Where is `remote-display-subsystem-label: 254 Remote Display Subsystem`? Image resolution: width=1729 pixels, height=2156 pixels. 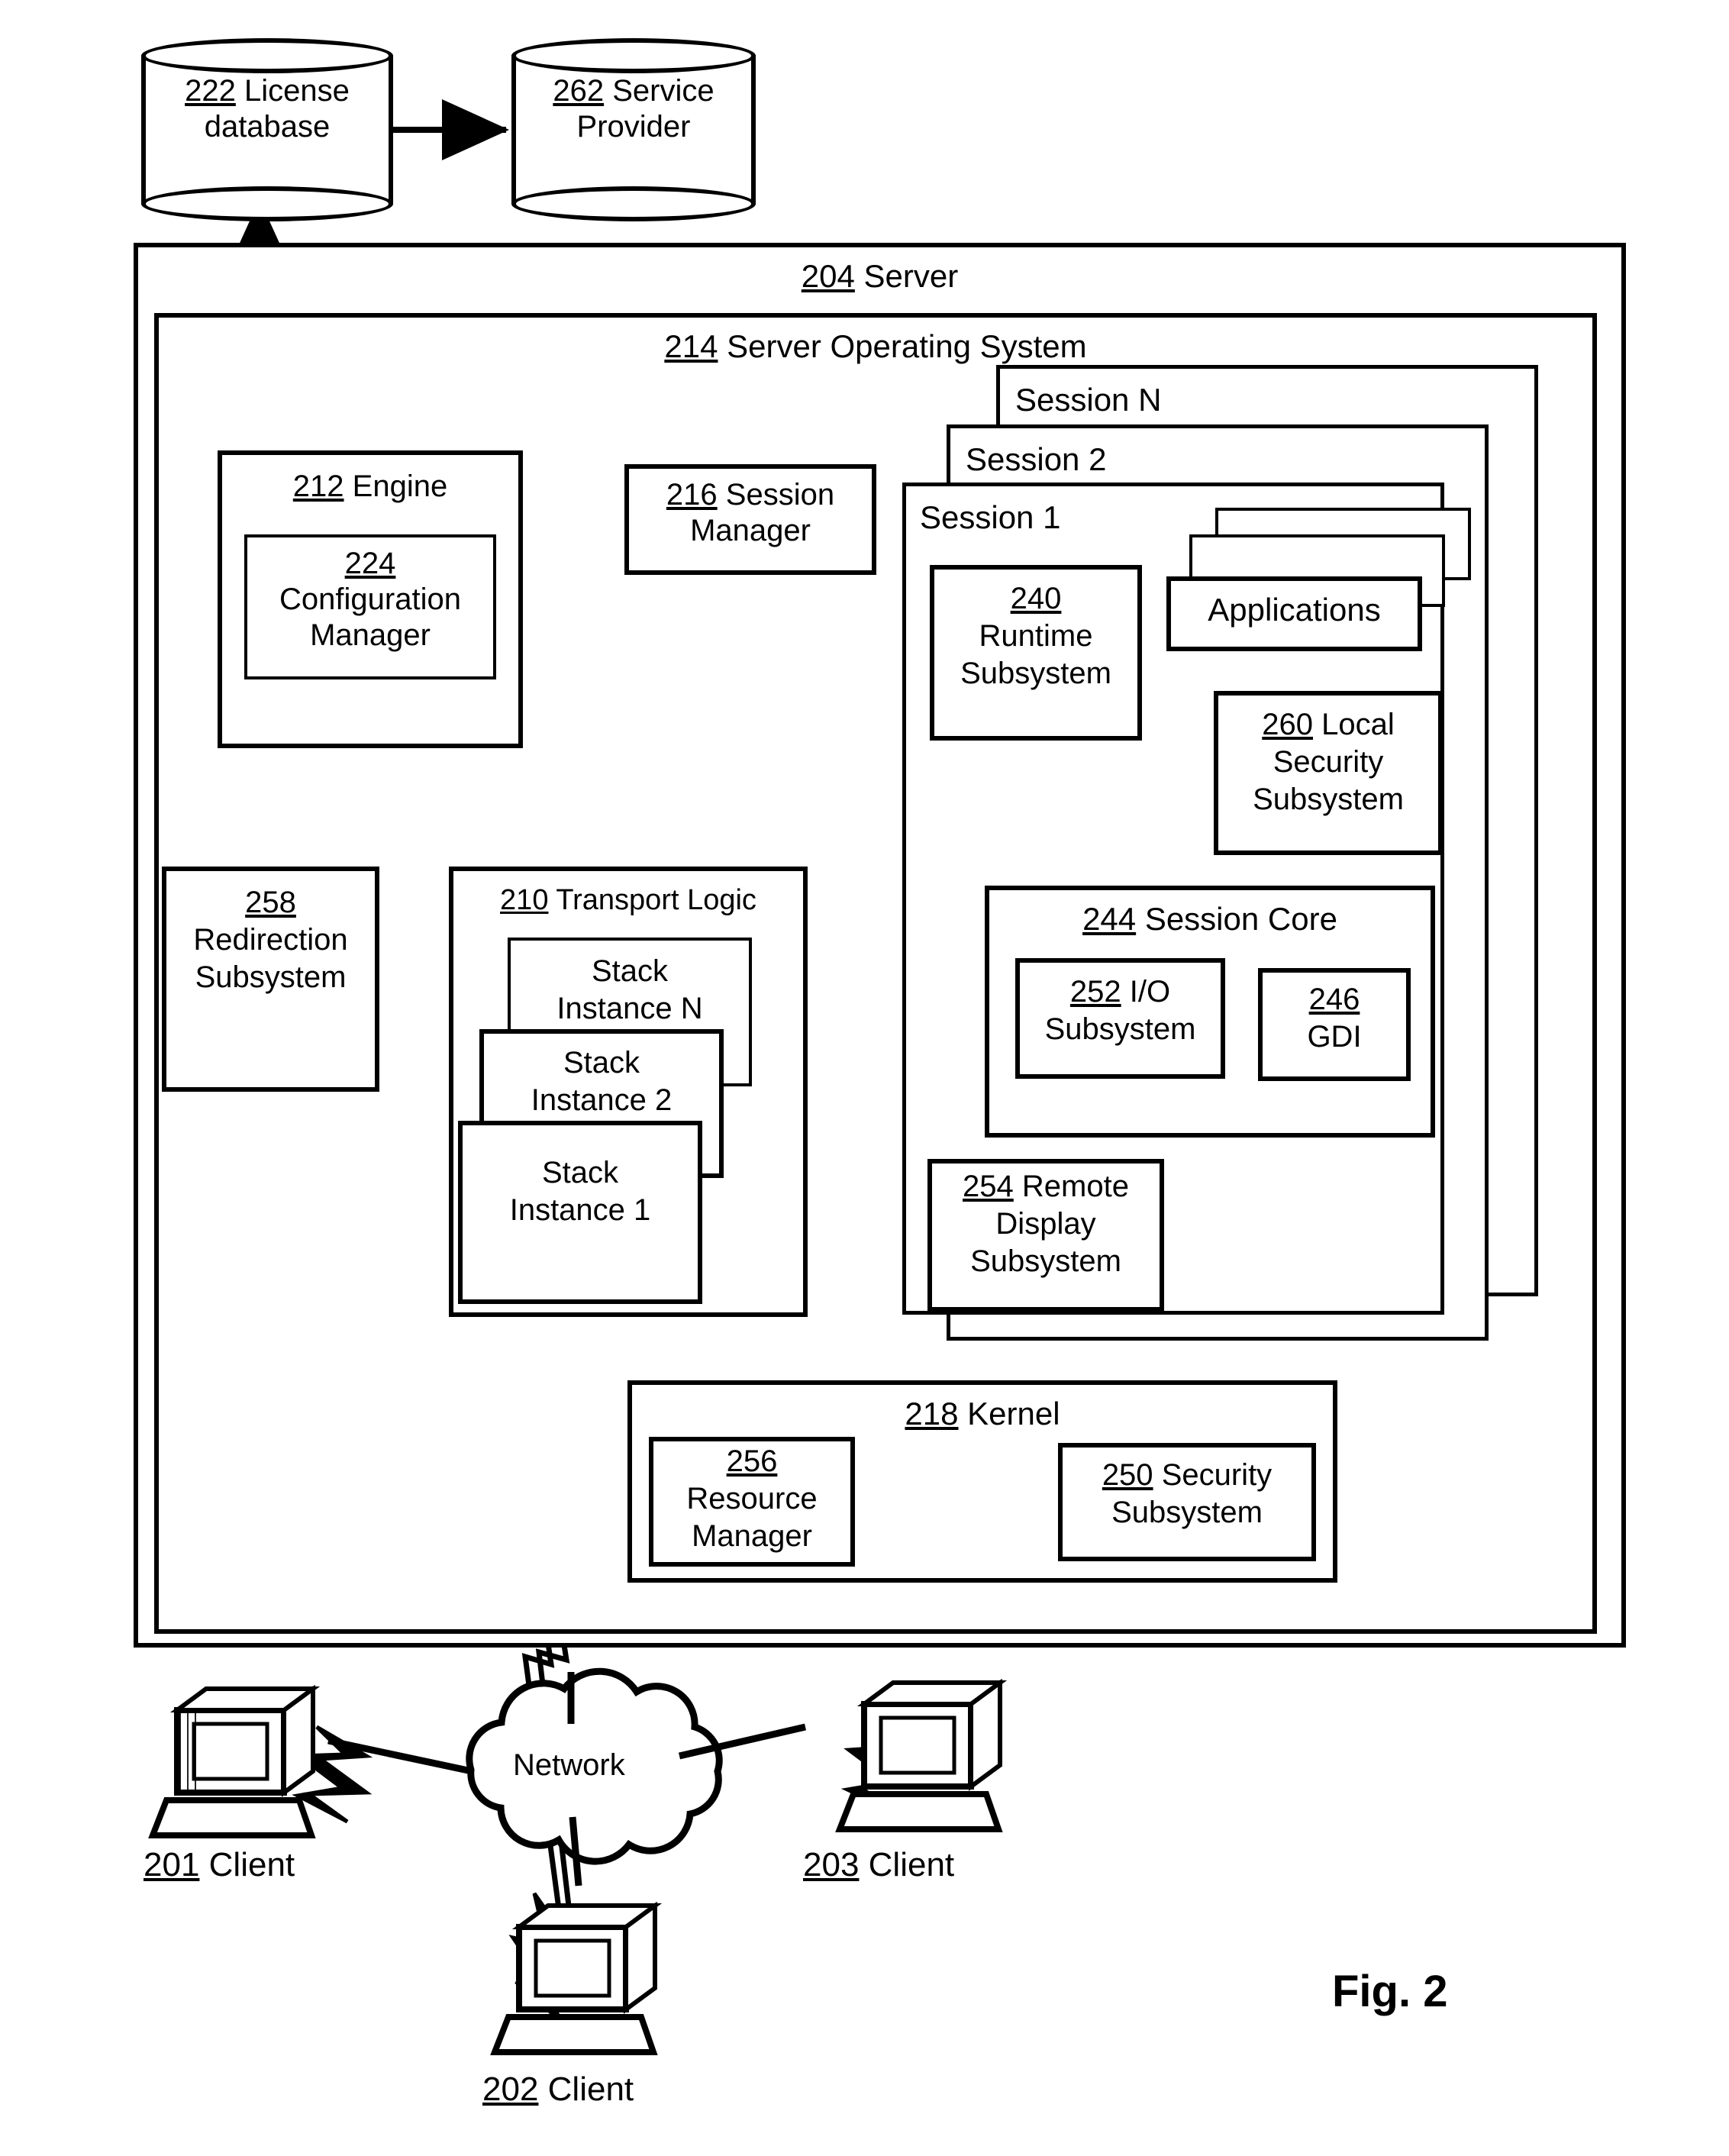 remote-display-subsystem-label: 254 Remote Display Subsystem is located at coordinates (1046, 1224).